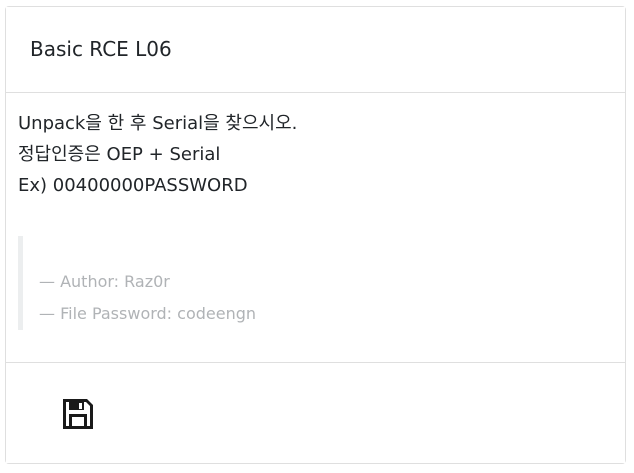  Describe the element at coordinates (119, 154) in the screenshot. I see `description-line-2: 정답인증은 OEP + Serial` at that location.